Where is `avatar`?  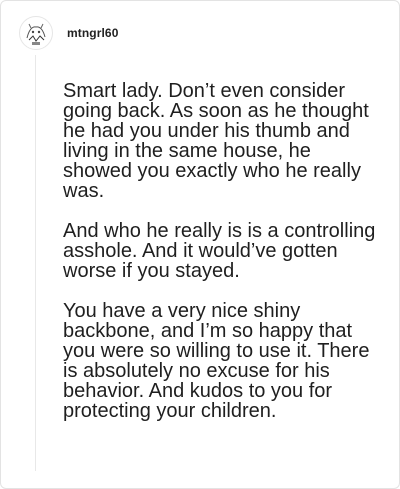 avatar is located at coordinates (36, 33).